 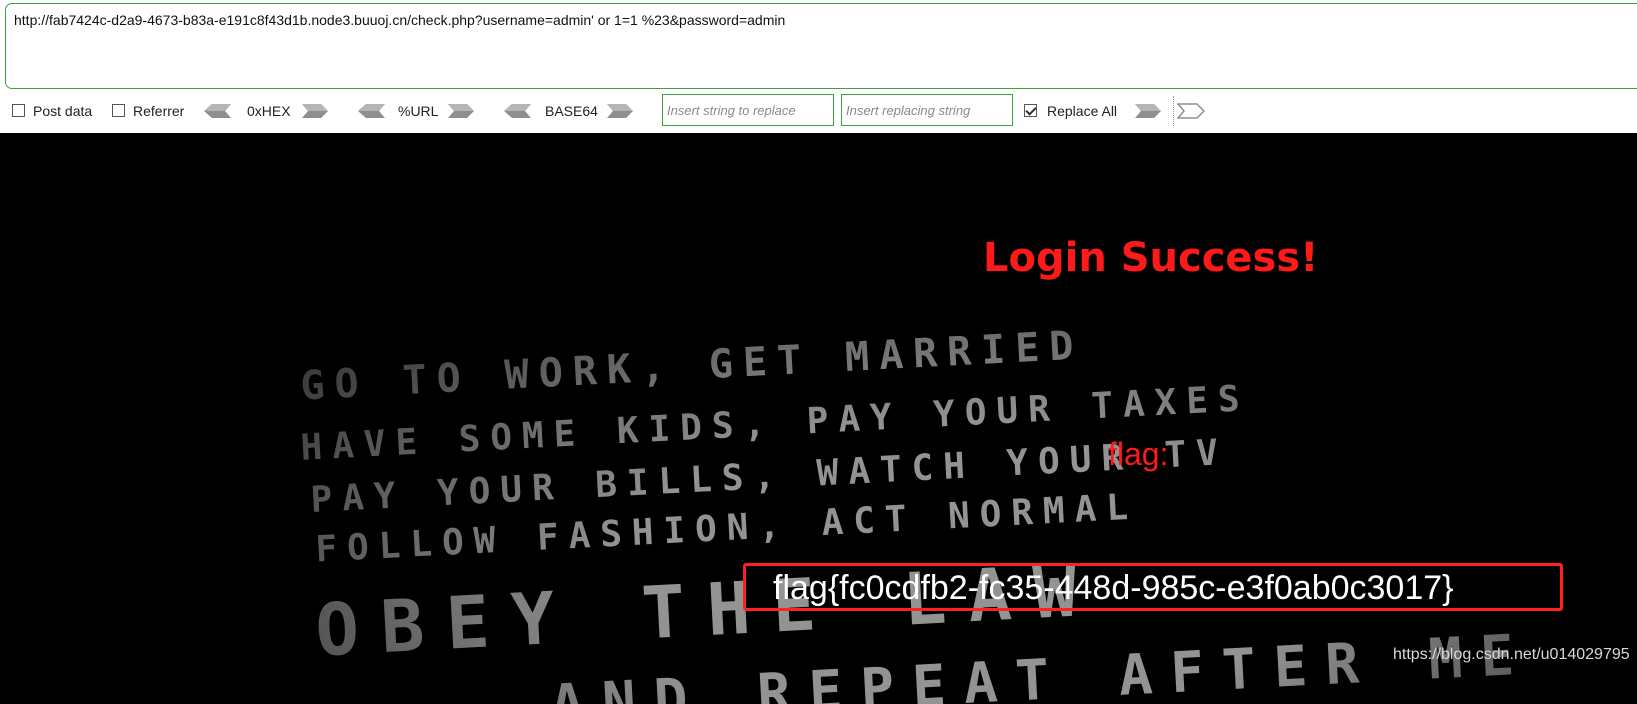 What do you see at coordinates (372, 111) in the screenshot?
I see `url-decode-arrow-icon` at bounding box center [372, 111].